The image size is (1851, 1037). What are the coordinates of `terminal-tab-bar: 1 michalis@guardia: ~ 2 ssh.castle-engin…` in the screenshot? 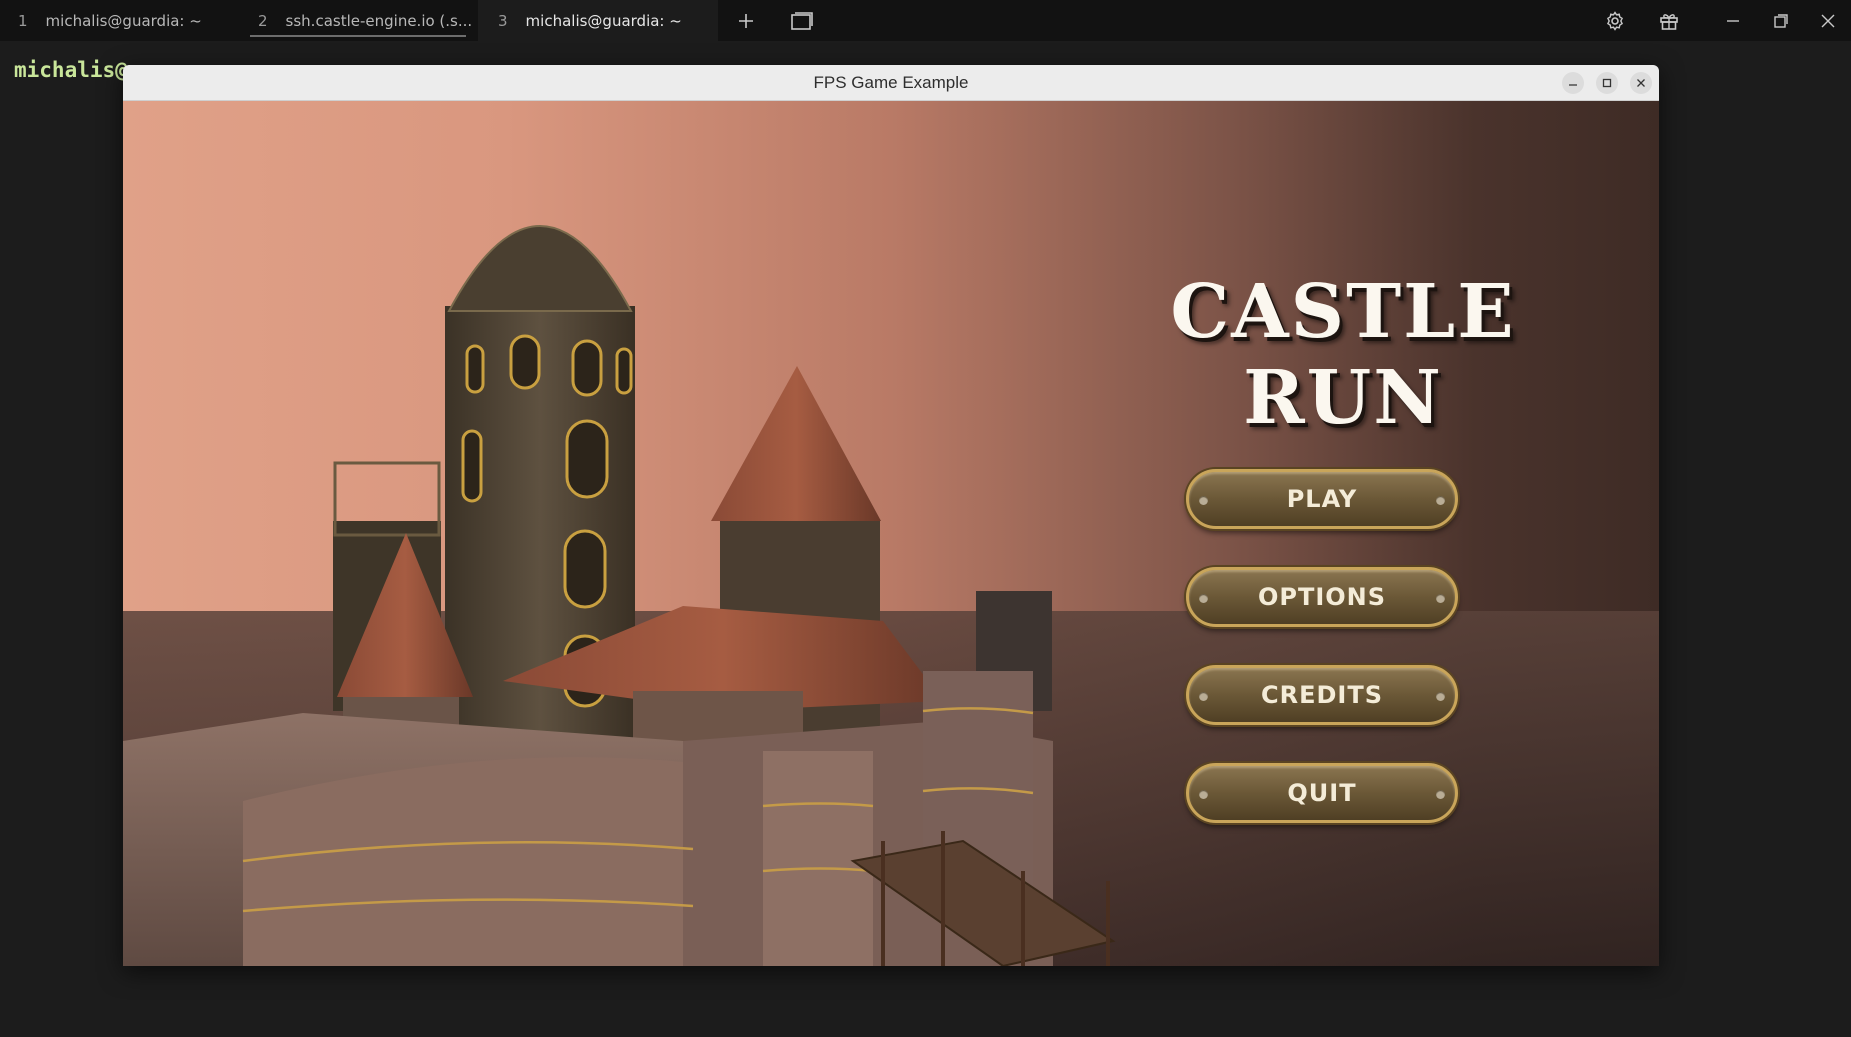 It's located at (925, 20).